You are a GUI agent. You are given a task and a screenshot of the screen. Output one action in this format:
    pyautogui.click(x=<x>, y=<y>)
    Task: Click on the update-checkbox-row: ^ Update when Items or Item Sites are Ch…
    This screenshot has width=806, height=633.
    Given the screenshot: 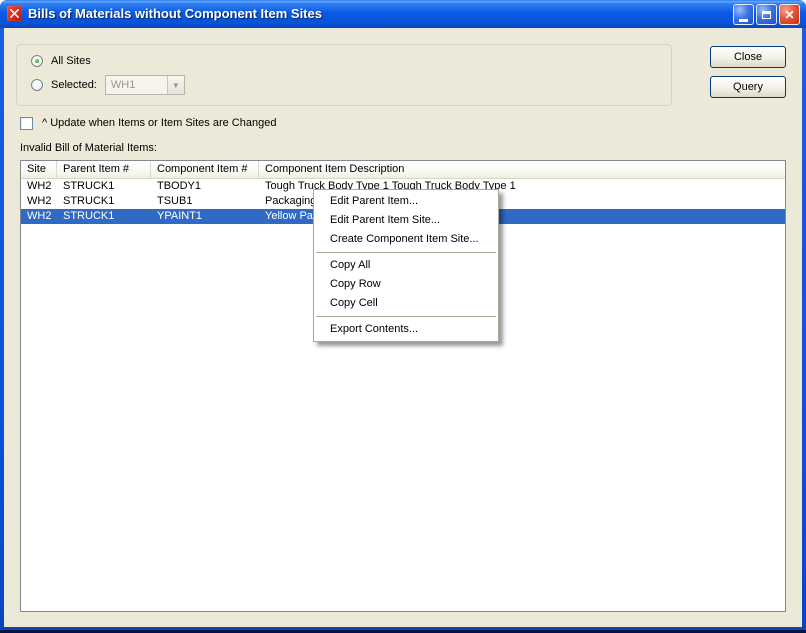 What is the action you would take?
    pyautogui.click(x=148, y=123)
    